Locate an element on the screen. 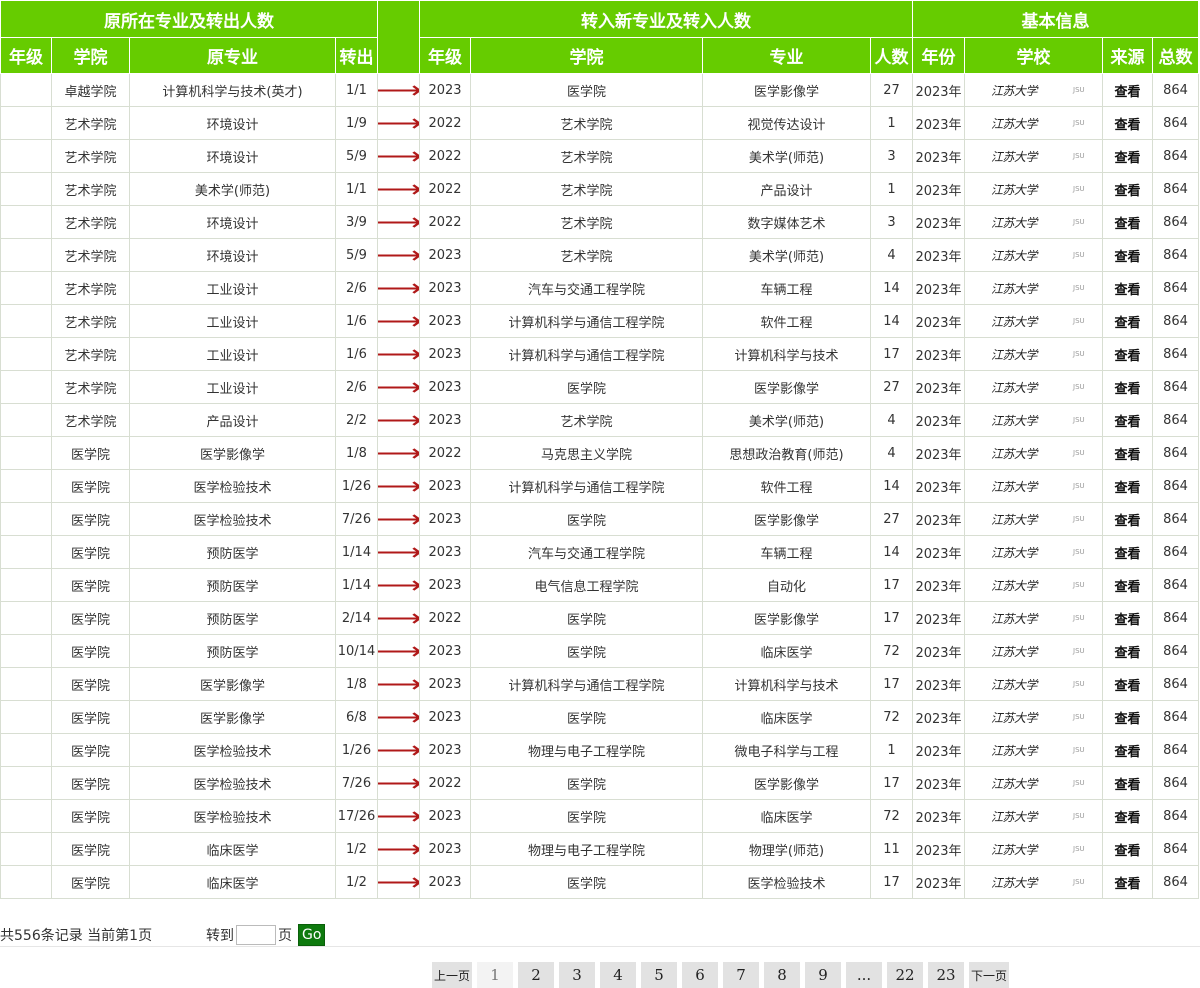 Image resolution: width=1200 pixels, height=988 pixels. cell-to-college: 艺术学院 is located at coordinates (586, 255).